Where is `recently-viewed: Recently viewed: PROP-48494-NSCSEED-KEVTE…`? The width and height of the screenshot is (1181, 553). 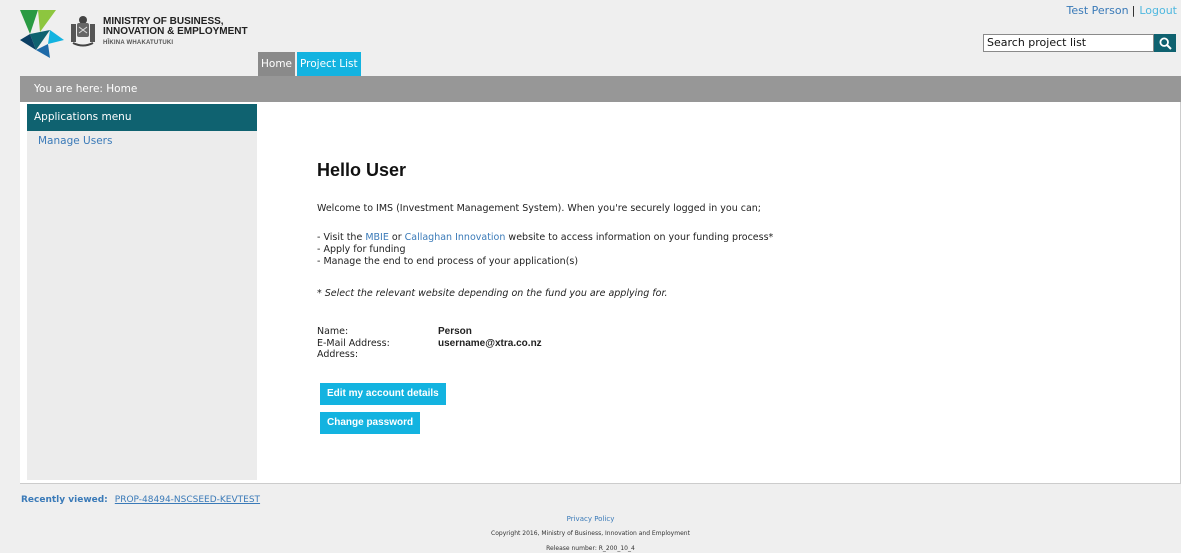
recently-viewed: Recently viewed: PROP-48494-NSCSEED-KEVTE… is located at coordinates (140, 500).